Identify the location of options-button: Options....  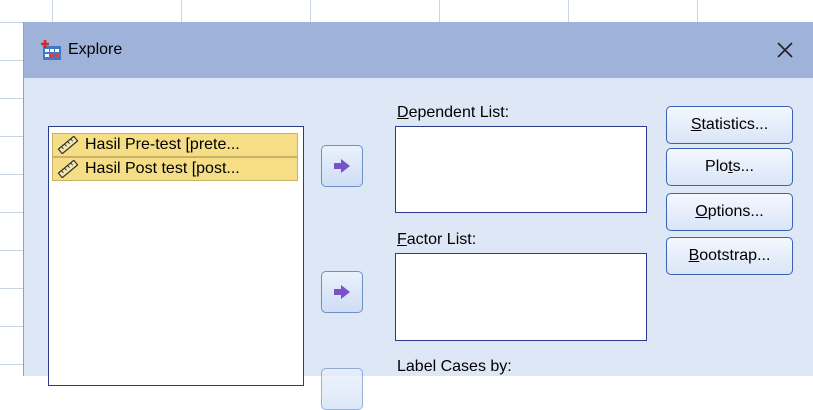
(729, 212).